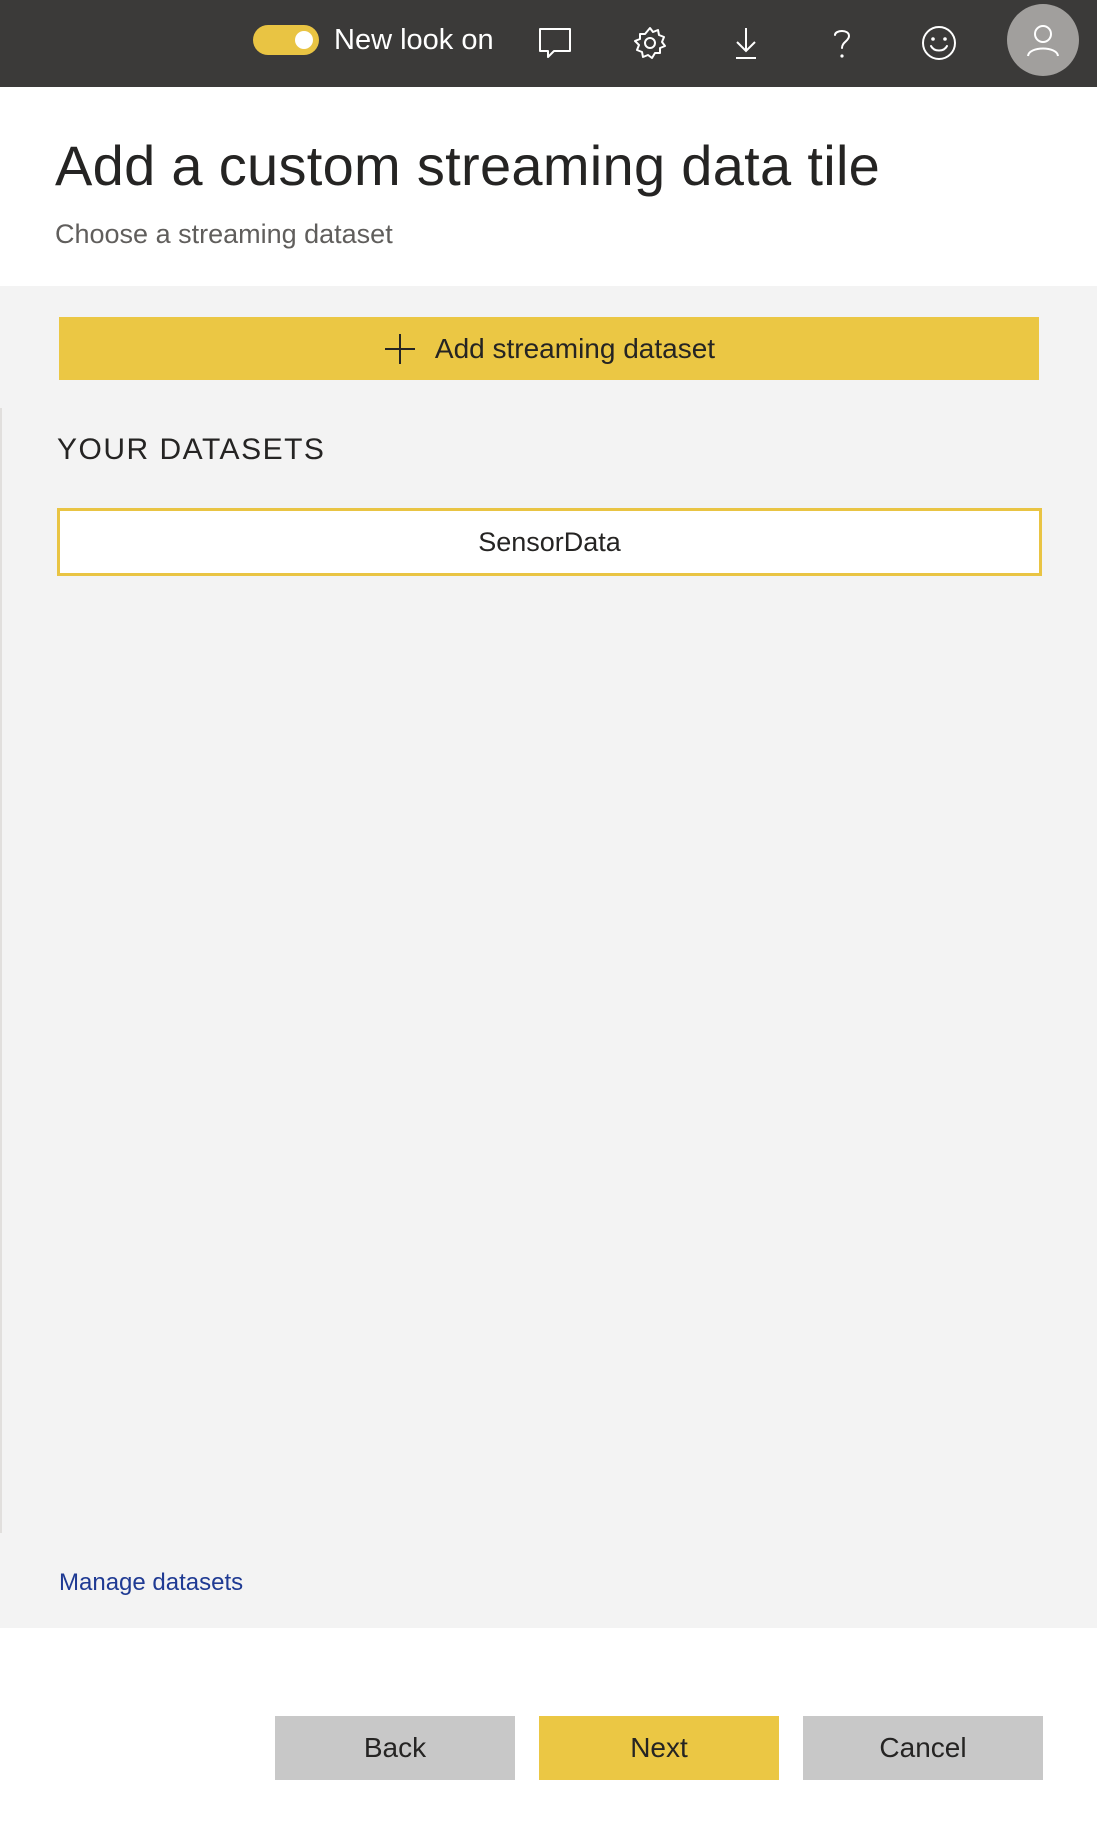 This screenshot has width=1097, height=1825. I want to click on help-icon, so click(842, 43).